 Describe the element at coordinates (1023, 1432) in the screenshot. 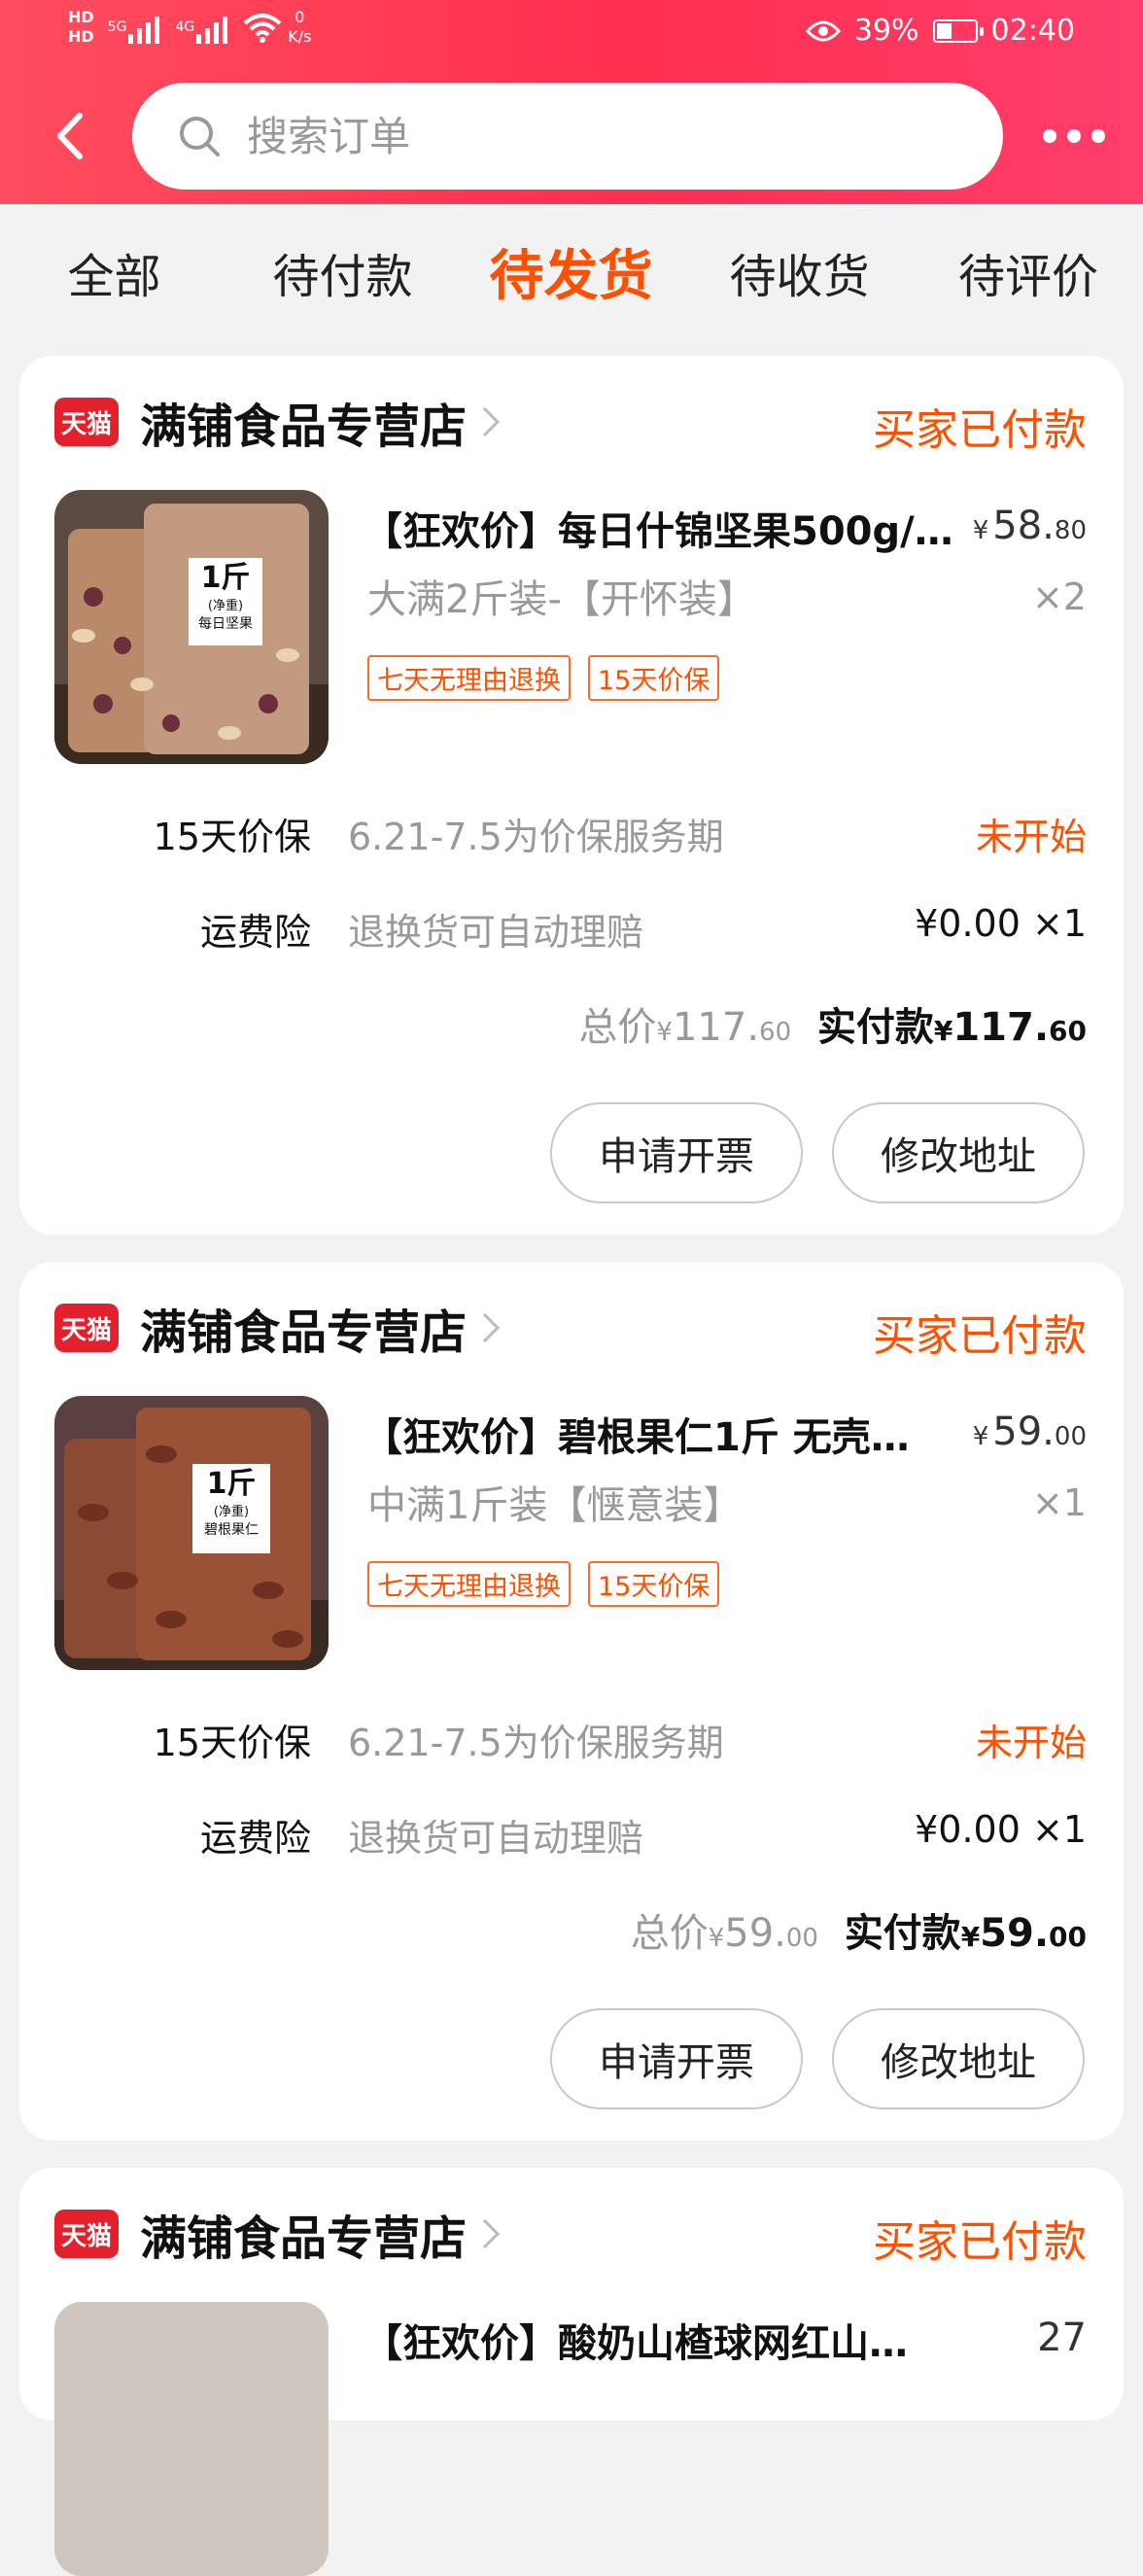

I see `price-int: 59.` at that location.